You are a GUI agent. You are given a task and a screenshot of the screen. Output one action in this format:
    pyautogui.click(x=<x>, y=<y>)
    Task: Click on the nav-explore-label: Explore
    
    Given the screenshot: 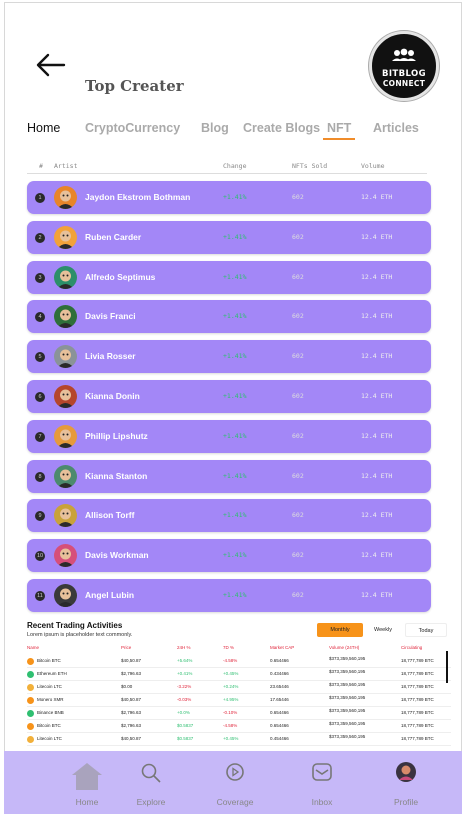 What is the action you would take?
    pyautogui.click(x=151, y=802)
    